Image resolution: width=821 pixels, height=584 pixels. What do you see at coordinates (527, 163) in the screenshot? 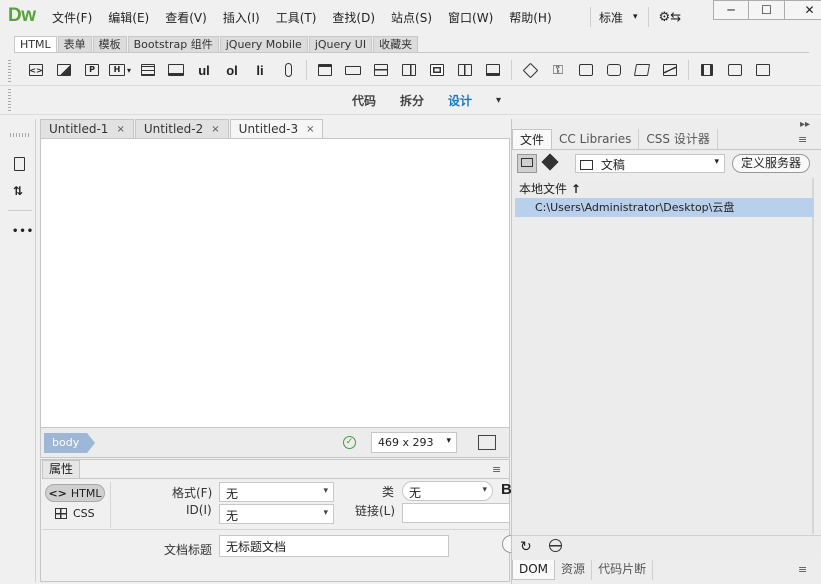
I see `connect-server-icon` at bounding box center [527, 163].